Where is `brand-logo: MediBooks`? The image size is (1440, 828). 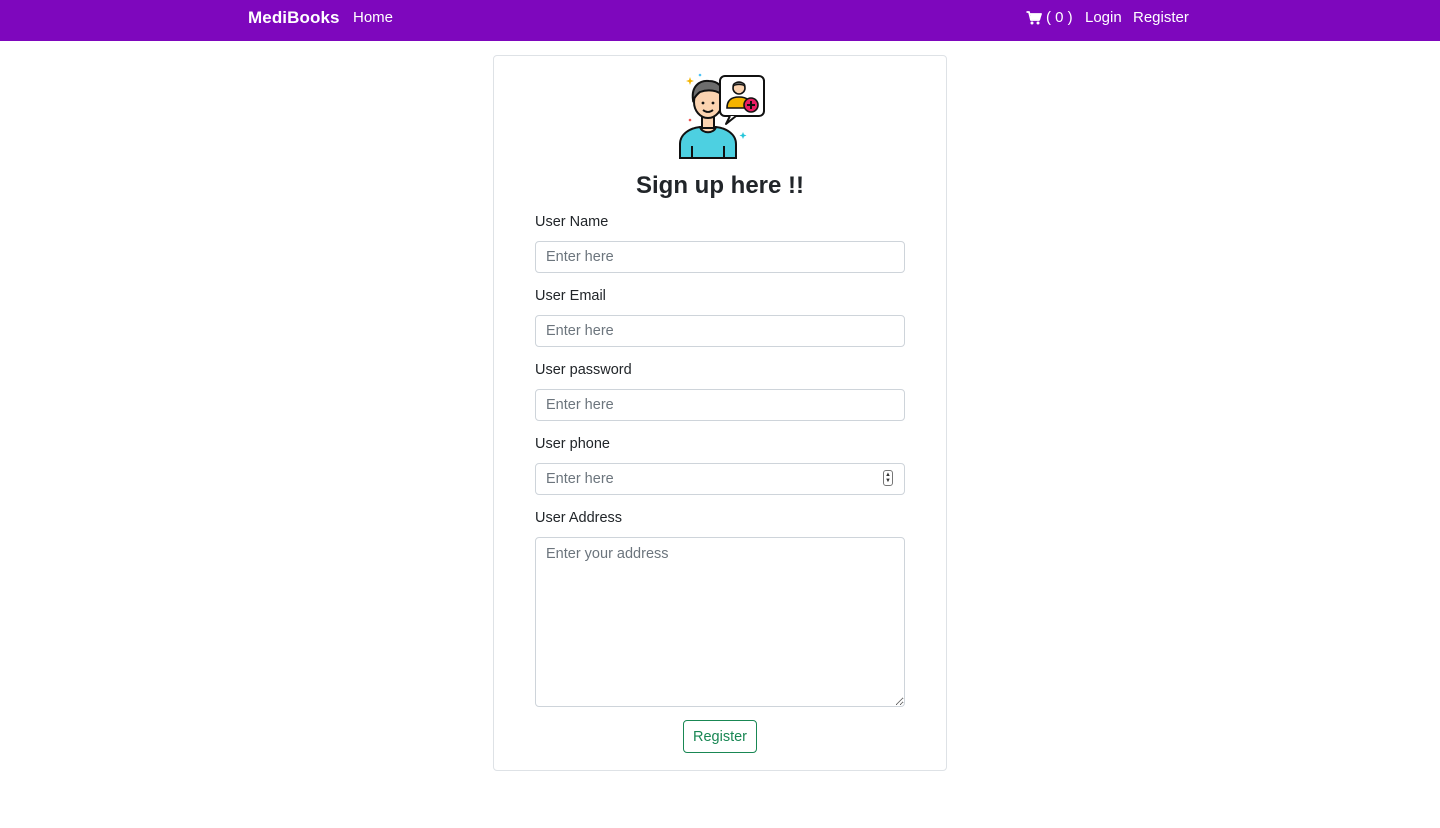
brand-logo: MediBooks is located at coordinates (294, 18).